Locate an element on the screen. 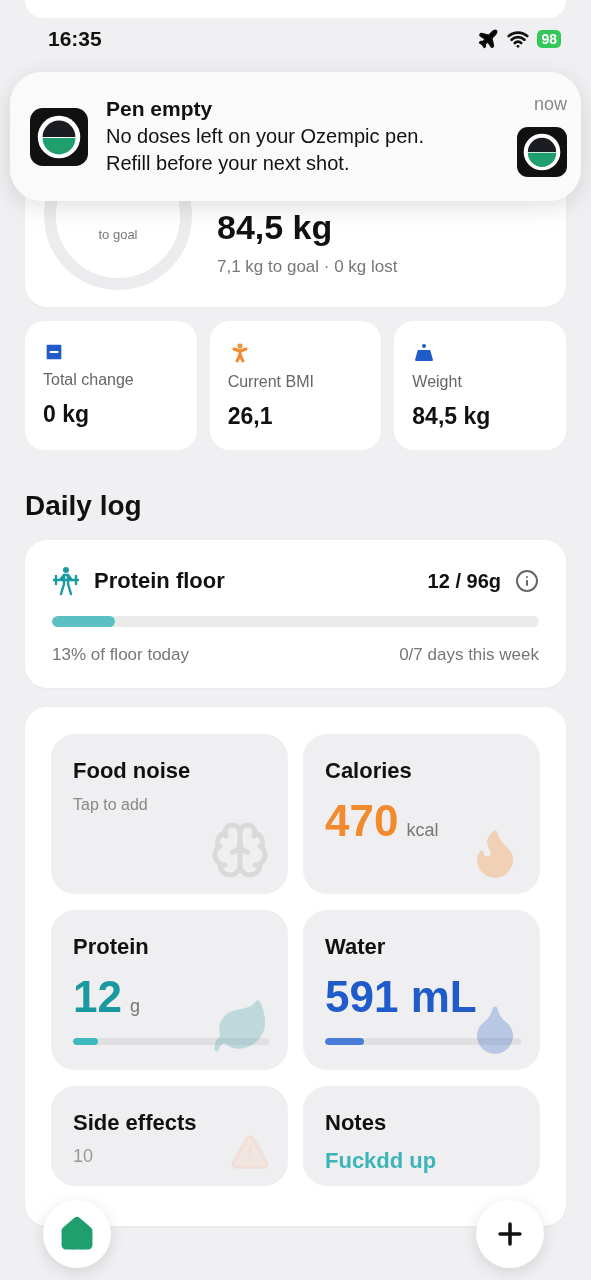 Image resolution: width=591 pixels, height=1280 pixels. week-count: 0/7 days this week is located at coordinates (469, 655).